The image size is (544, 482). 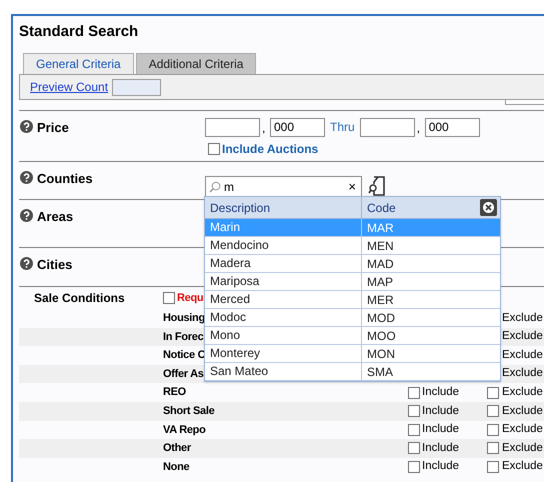 I want to click on include-auctions-label: Include Auctions, so click(x=270, y=149).